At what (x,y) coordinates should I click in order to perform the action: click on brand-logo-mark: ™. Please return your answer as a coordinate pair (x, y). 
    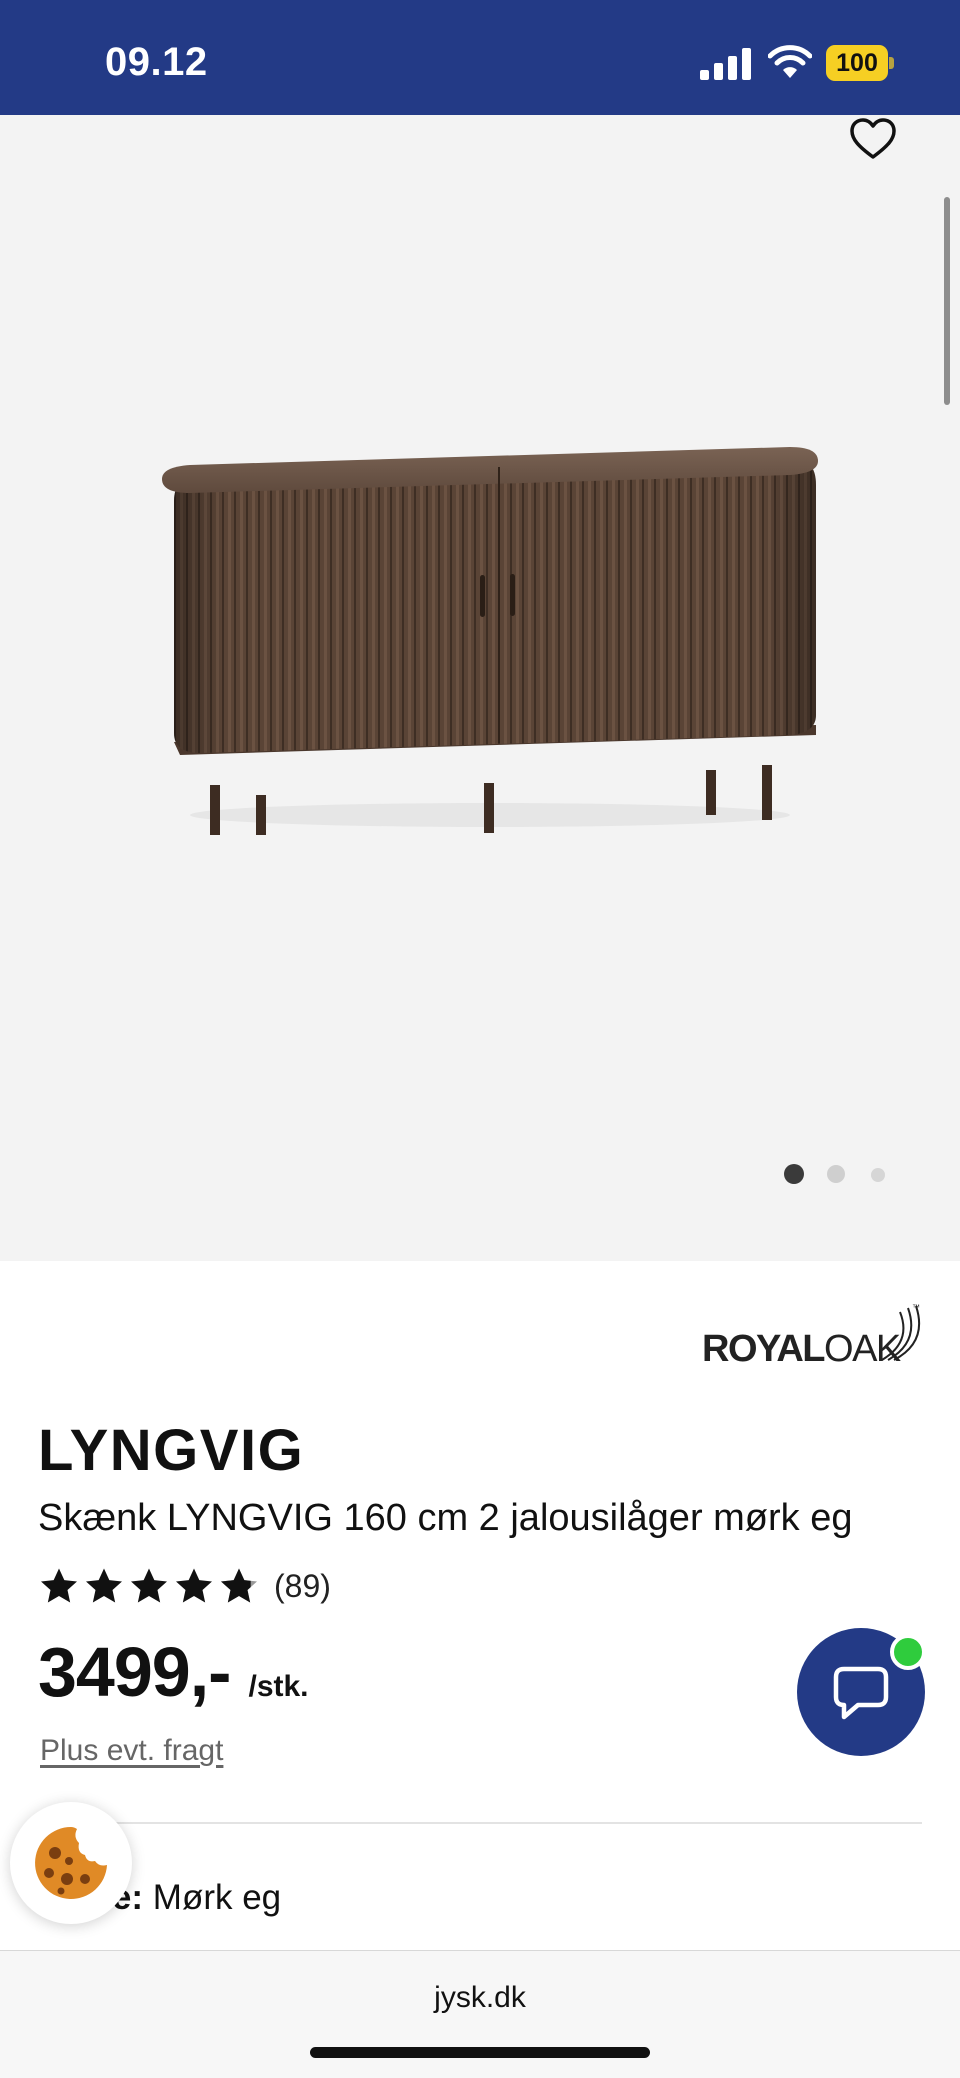
    Looking at the image, I should click on (901, 1332).